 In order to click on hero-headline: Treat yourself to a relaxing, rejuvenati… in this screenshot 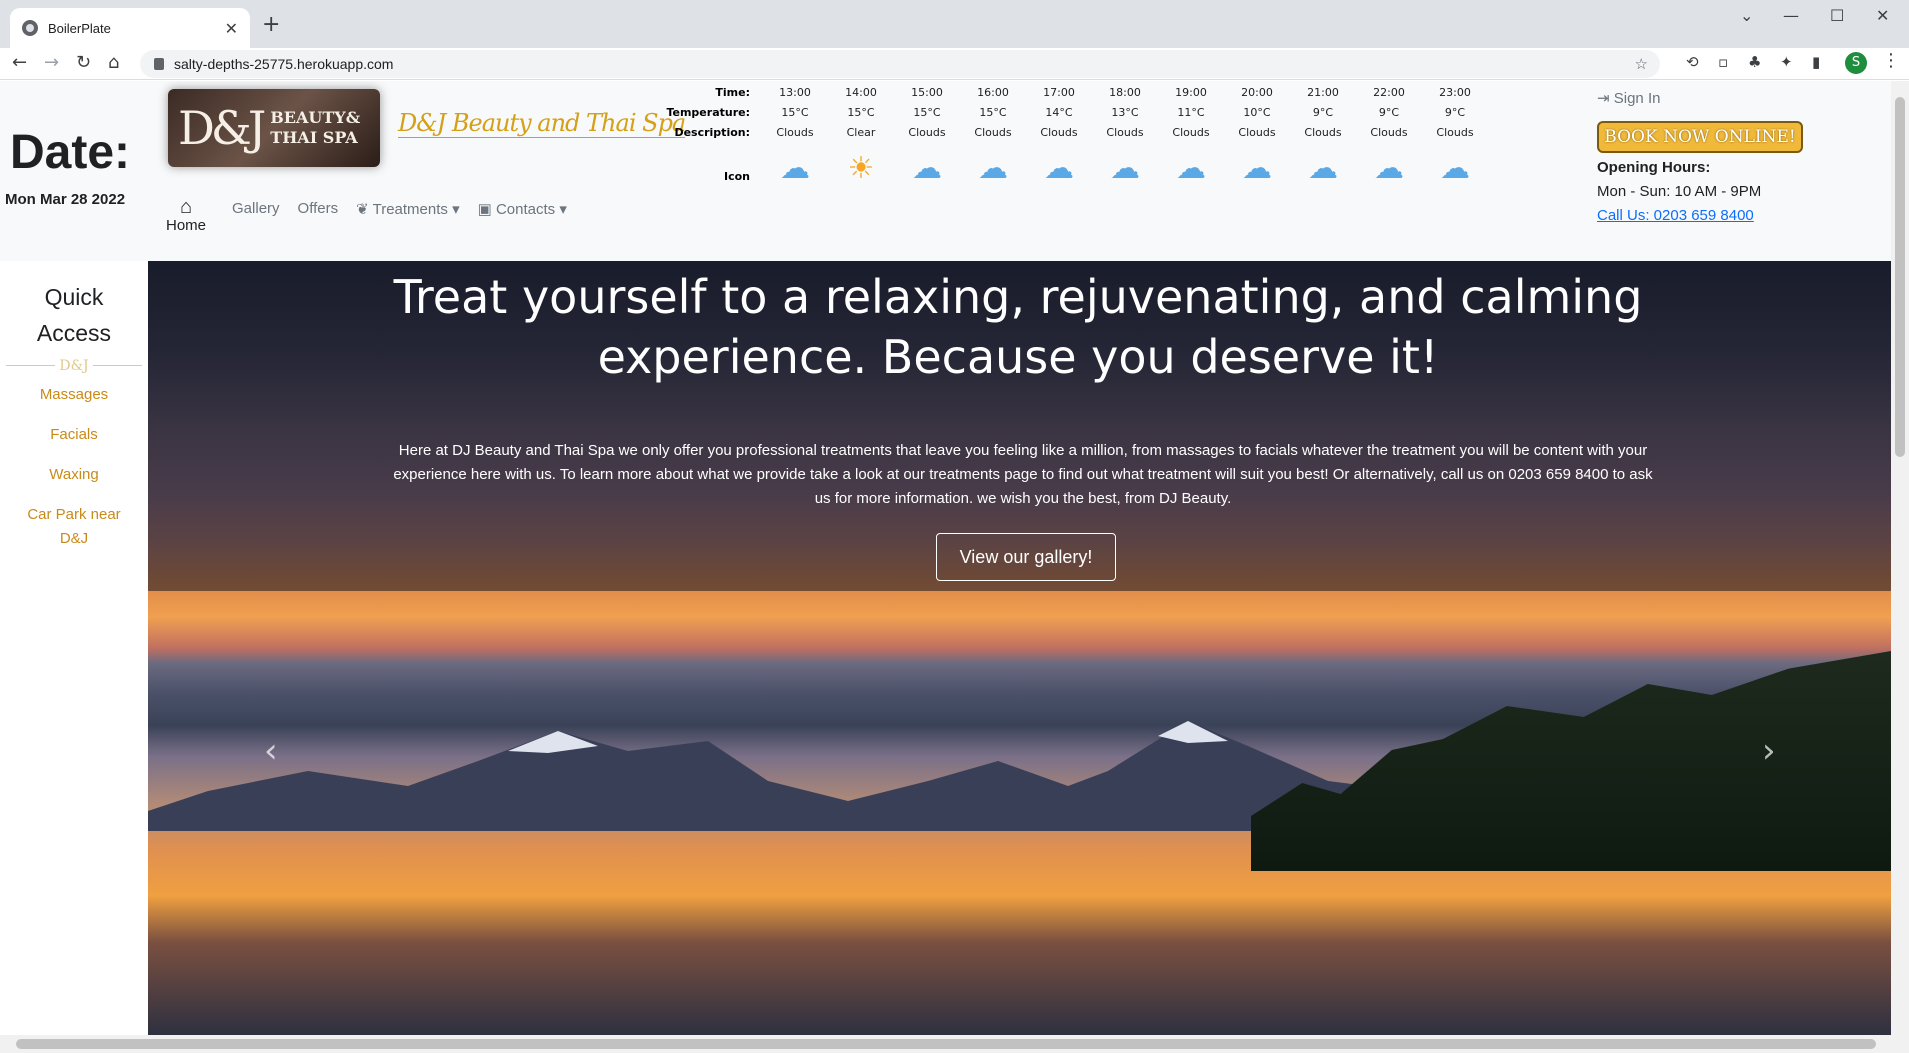, I will do `click(1018, 327)`.